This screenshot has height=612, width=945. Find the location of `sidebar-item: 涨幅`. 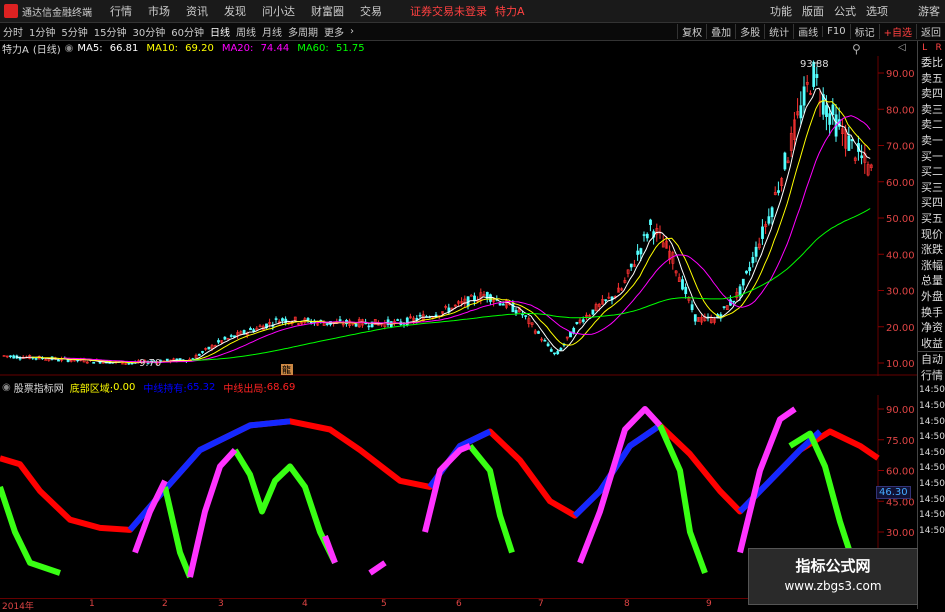

sidebar-item: 涨幅 is located at coordinates (931, 266).